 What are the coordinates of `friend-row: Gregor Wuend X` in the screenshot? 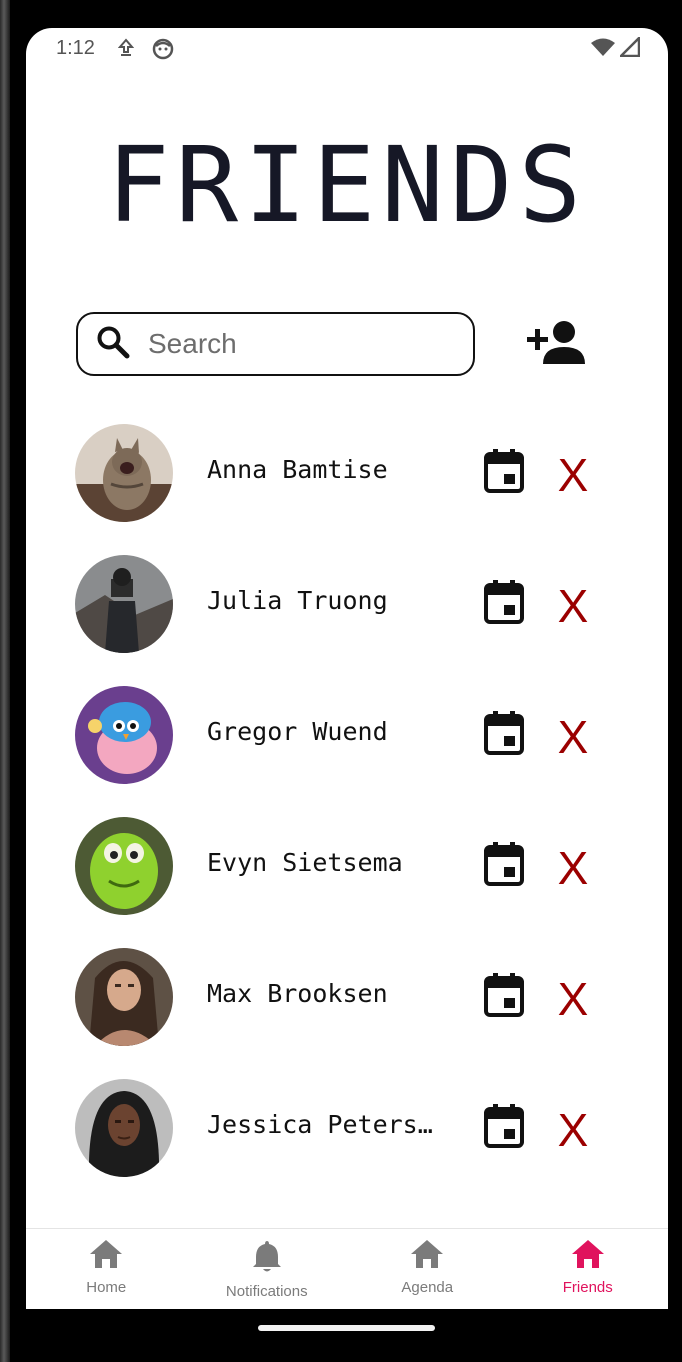 It's located at (347, 736).